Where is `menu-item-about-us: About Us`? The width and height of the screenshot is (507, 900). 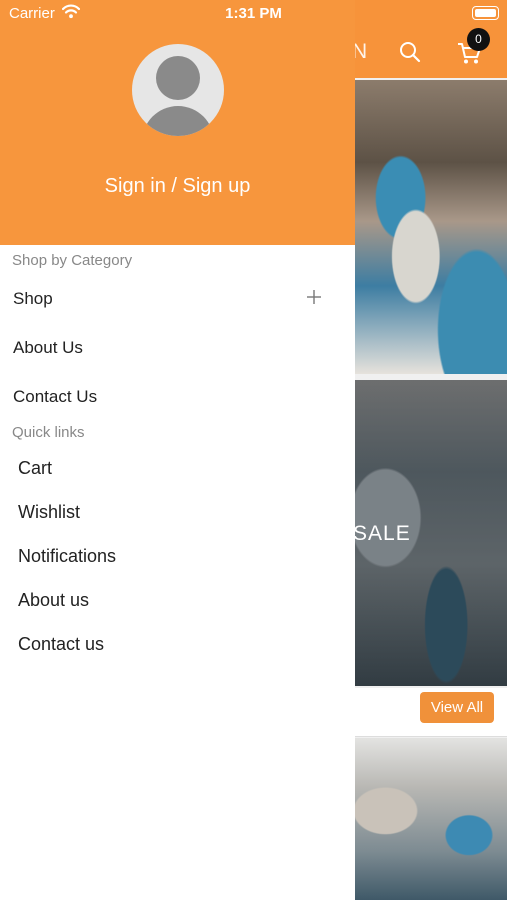 menu-item-about-us: About Us is located at coordinates (48, 348).